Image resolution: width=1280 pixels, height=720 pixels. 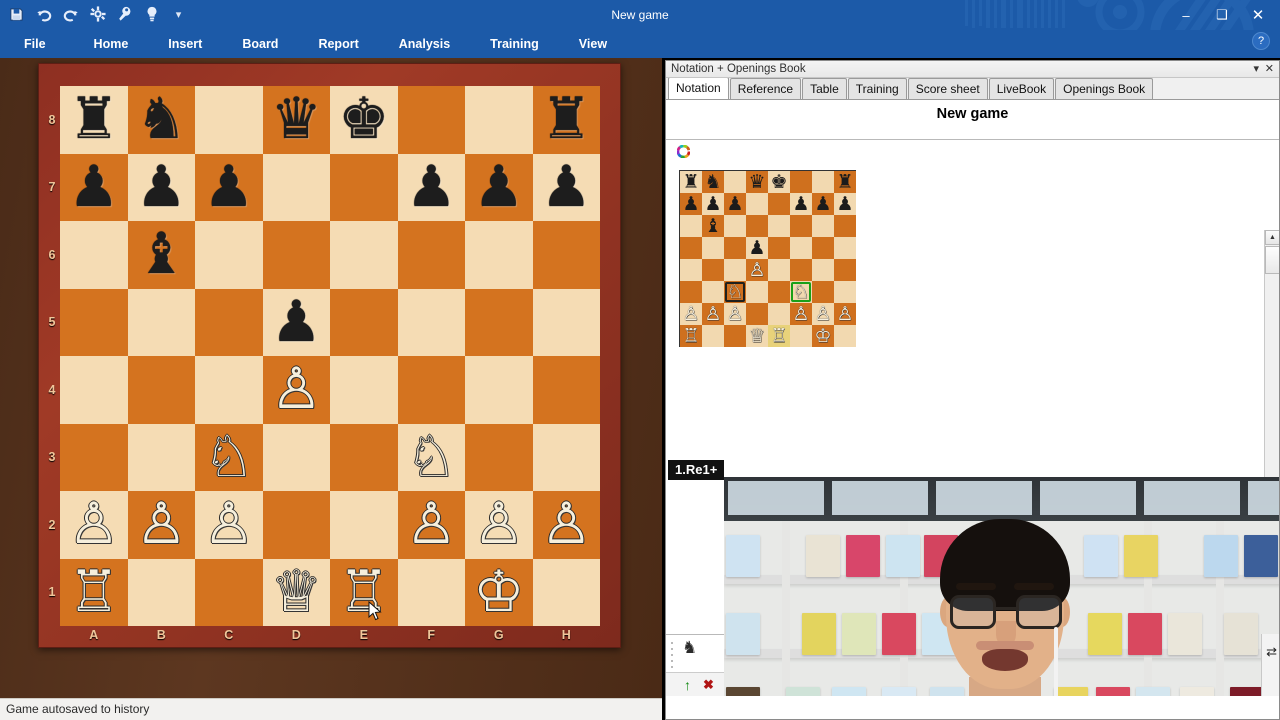 What do you see at coordinates (691, 314) in the screenshot?
I see `mini-square-a2: ♙` at bounding box center [691, 314].